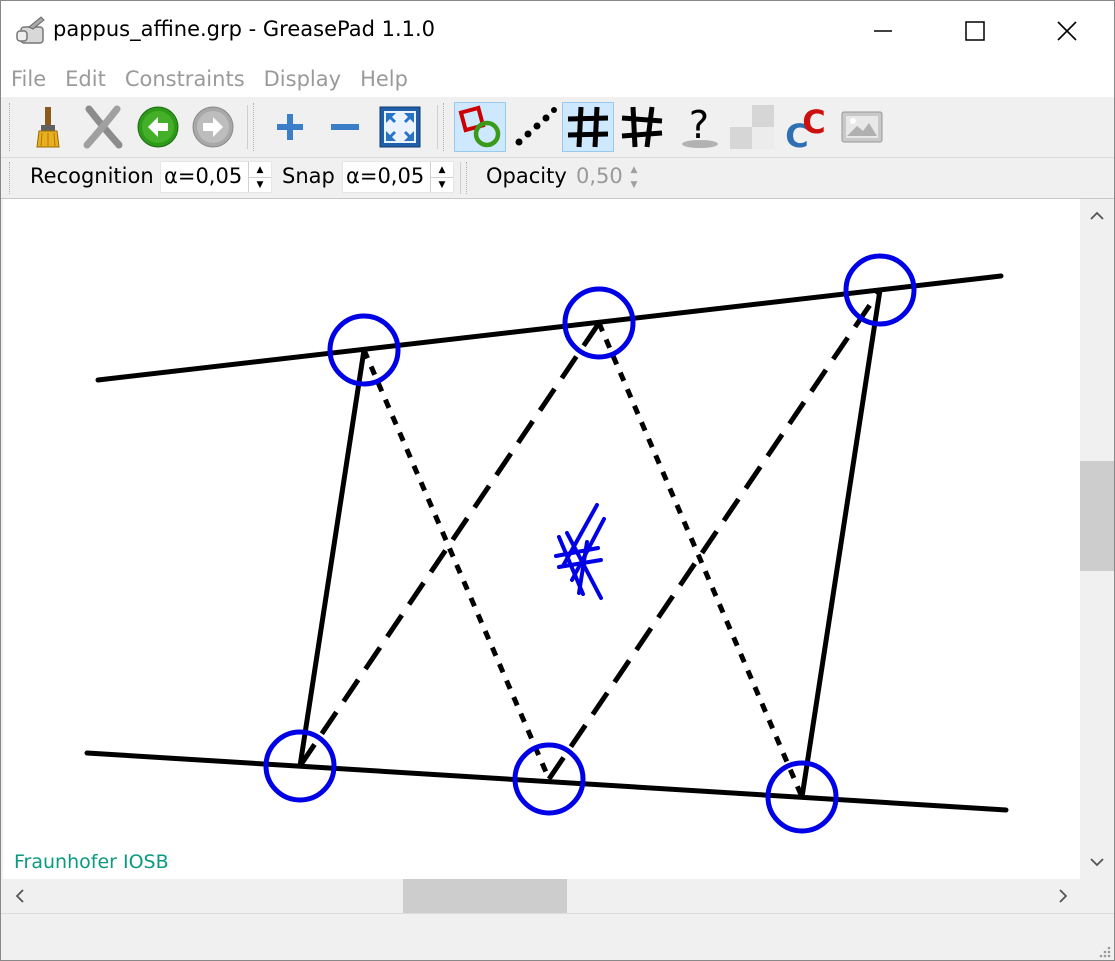 Image resolution: width=1115 pixels, height=961 pixels. Describe the element at coordinates (308, 176) in the screenshot. I see `snap-label: Snap` at that location.